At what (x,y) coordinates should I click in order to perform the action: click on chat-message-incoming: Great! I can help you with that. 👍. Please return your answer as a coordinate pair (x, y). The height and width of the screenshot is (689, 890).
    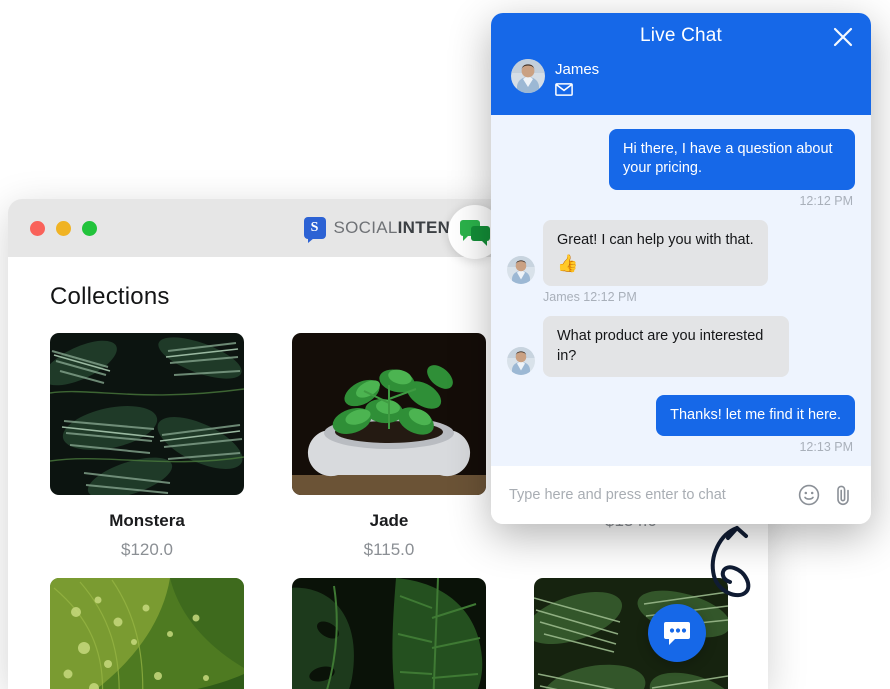
    Looking at the image, I should click on (681, 253).